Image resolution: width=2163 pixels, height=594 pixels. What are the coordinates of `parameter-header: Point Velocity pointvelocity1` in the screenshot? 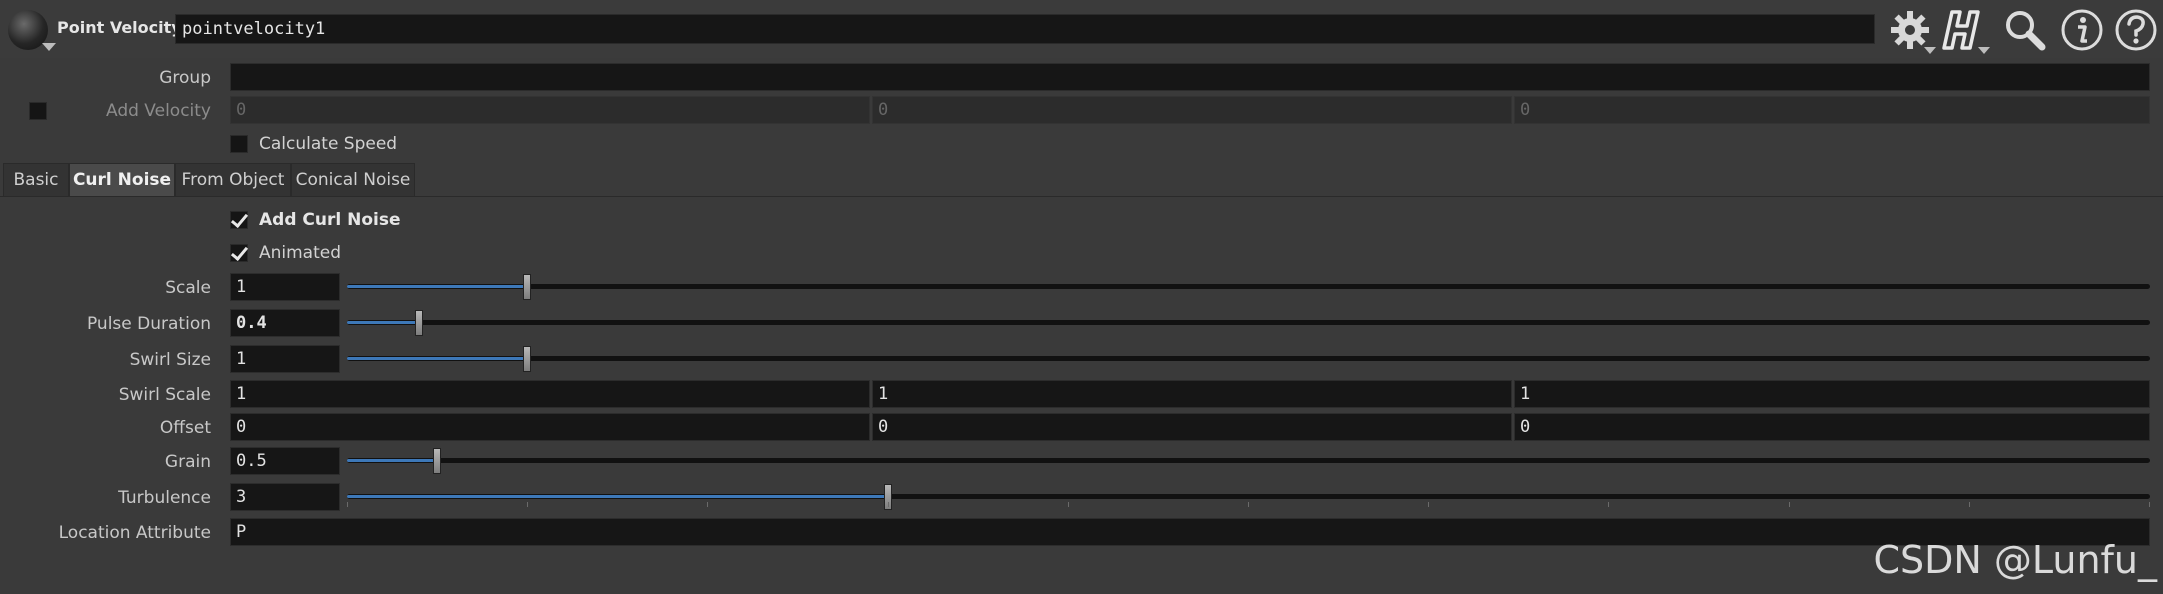 It's located at (1081, 29).